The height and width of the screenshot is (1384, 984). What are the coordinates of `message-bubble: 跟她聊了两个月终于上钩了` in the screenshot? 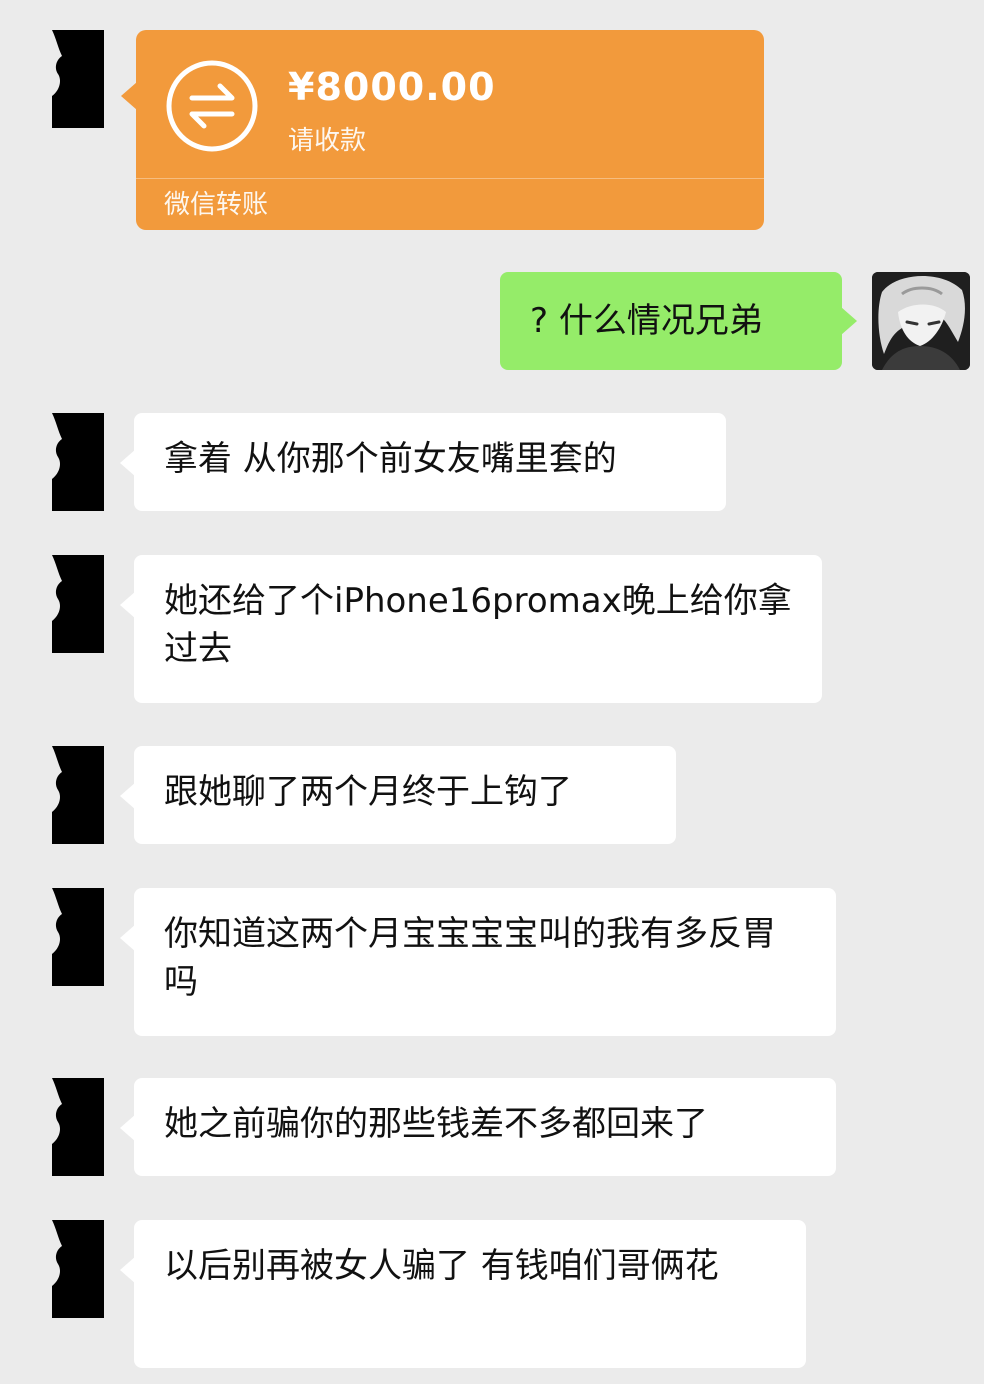 It's located at (398, 795).